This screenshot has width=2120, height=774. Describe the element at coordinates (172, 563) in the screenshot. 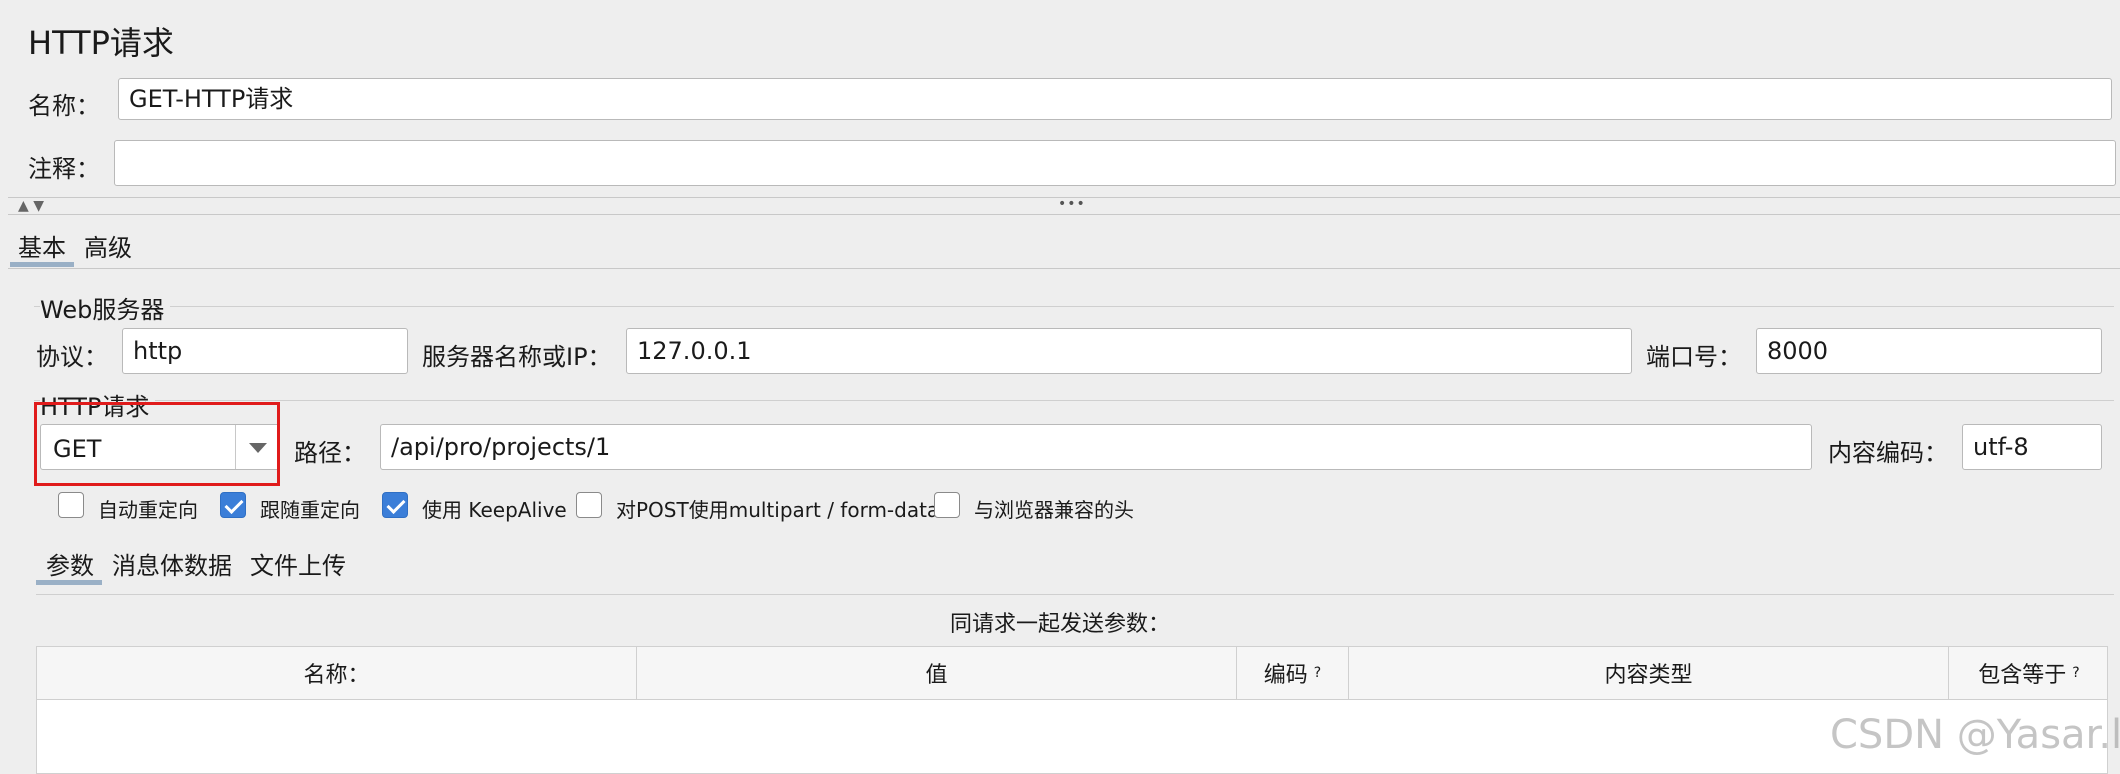

I see `tab-body-data: 消息体数据` at that location.